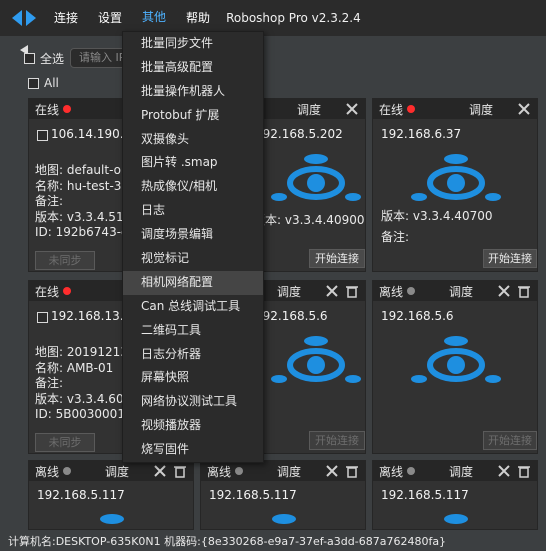 The width and height of the screenshot is (546, 551). What do you see at coordinates (193, 331) in the screenshot?
I see `menu-item-qr-tool: 二维码工具` at bounding box center [193, 331].